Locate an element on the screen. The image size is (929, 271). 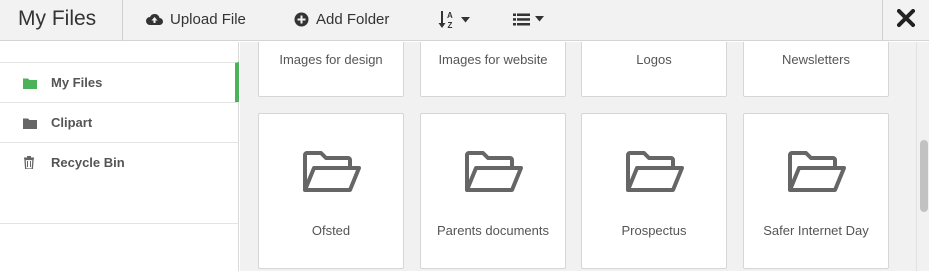
upload-file-button: Upload File is located at coordinates (196, 19).